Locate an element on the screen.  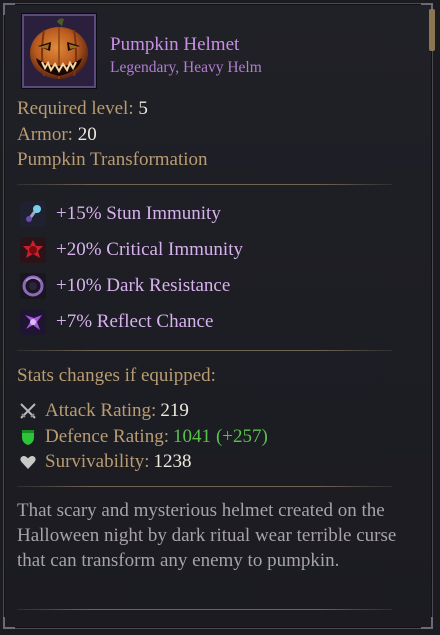
required-level: Required level: 5 is located at coordinates (82, 109).